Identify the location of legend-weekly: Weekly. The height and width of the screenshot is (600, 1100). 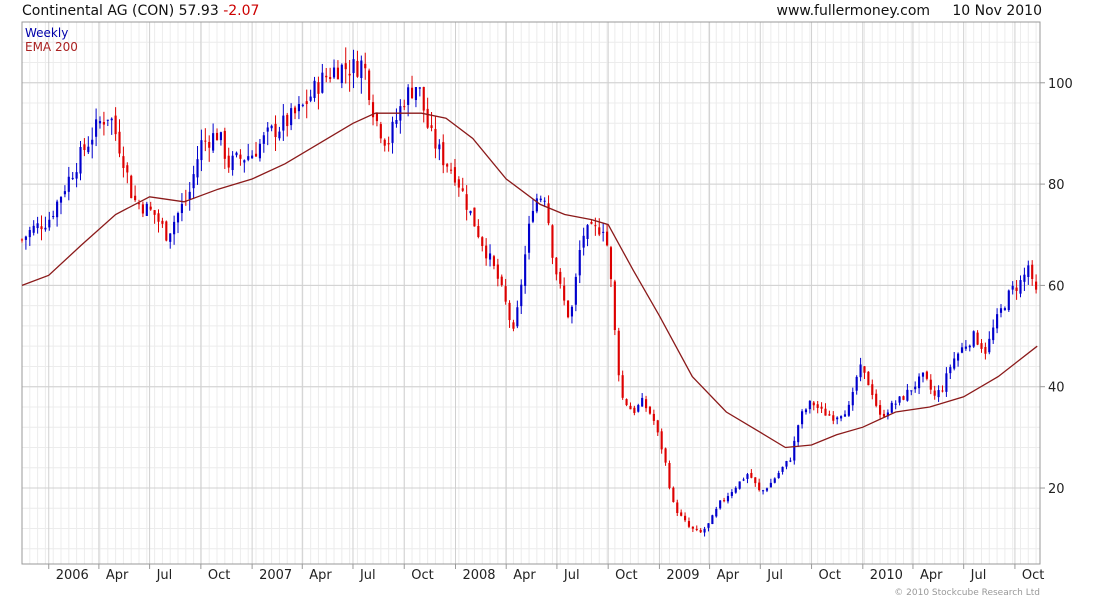
(46, 33).